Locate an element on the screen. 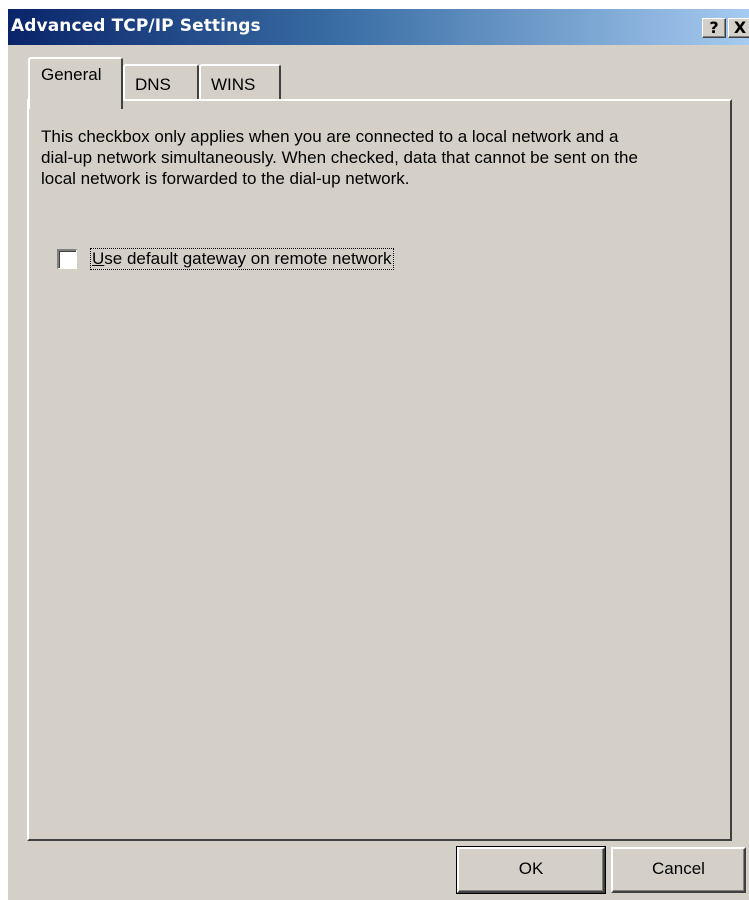  title-bar: Advanced TCP/IP Settings ? X is located at coordinates (378, 27).